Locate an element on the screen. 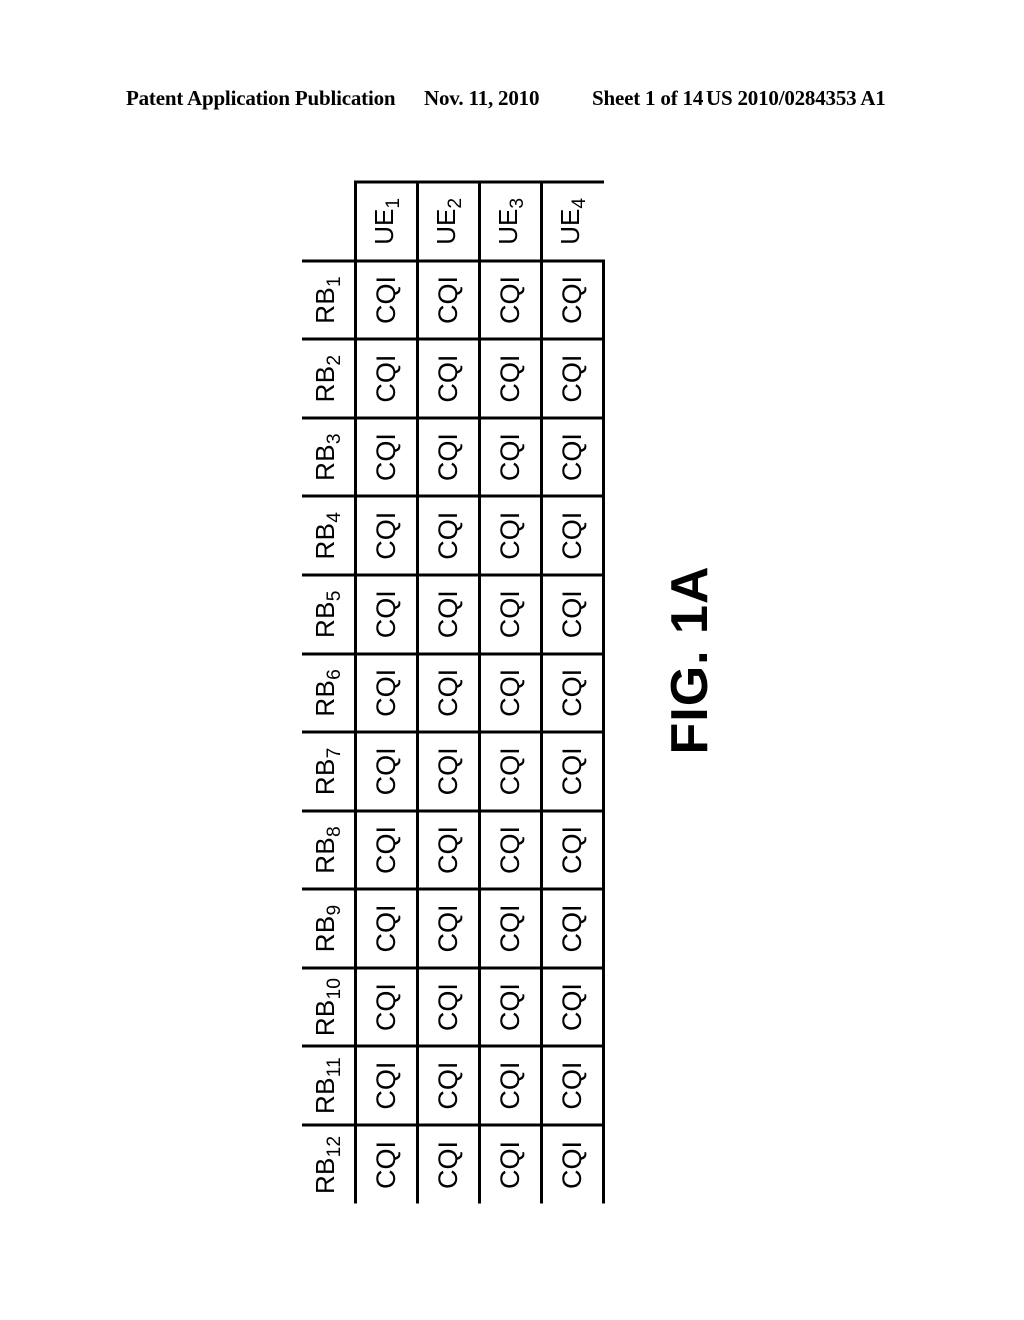 This screenshot has height=1320, width=1024. cqi-cell-rb4-ue4: CQI is located at coordinates (572, 535).